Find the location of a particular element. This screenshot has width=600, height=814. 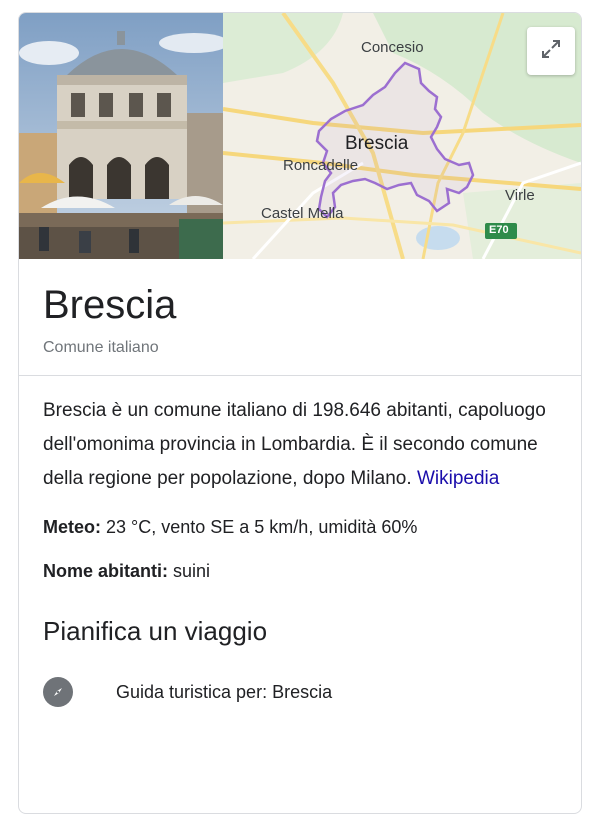

city-photo is located at coordinates (121, 136).